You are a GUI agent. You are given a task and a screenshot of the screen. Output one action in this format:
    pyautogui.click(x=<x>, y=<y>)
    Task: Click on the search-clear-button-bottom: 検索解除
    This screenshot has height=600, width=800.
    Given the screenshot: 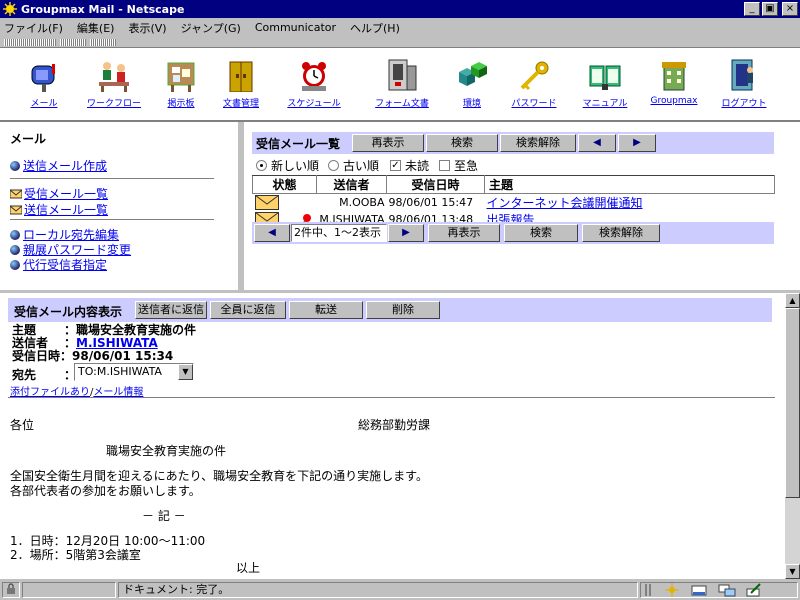 What is the action you would take?
    pyautogui.click(x=621, y=233)
    